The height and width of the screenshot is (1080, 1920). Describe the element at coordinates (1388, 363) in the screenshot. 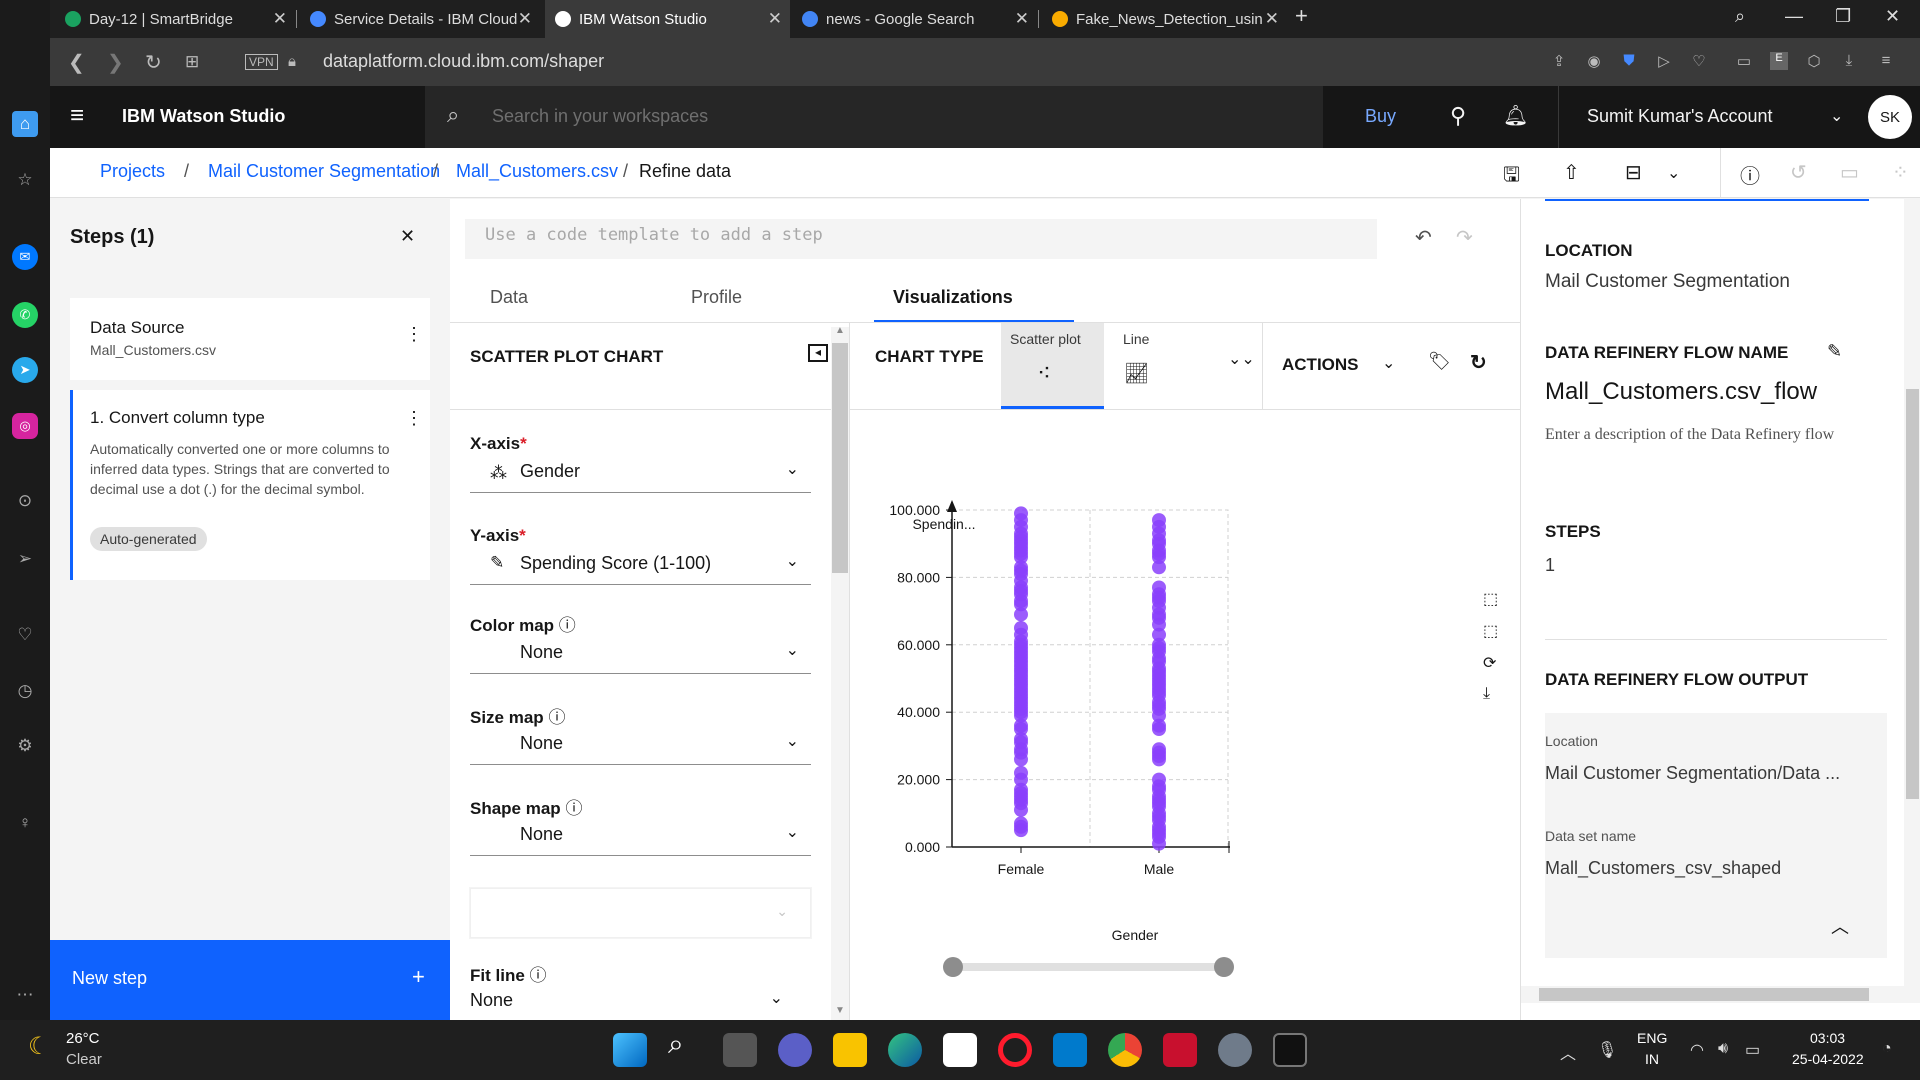

I see `actions-chevron-icon: ⌄` at that location.